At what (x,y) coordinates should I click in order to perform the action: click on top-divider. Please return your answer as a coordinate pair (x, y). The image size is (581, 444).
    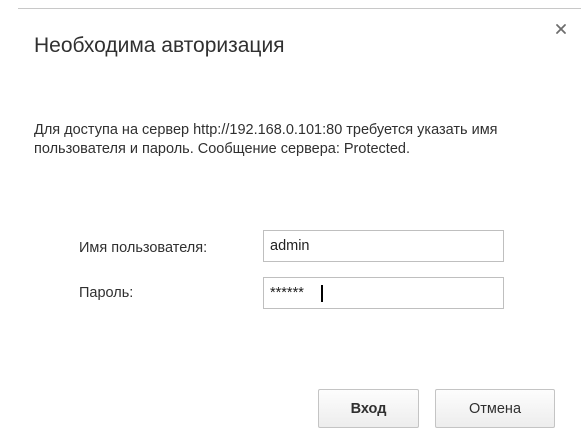
    Looking at the image, I should click on (299, 8).